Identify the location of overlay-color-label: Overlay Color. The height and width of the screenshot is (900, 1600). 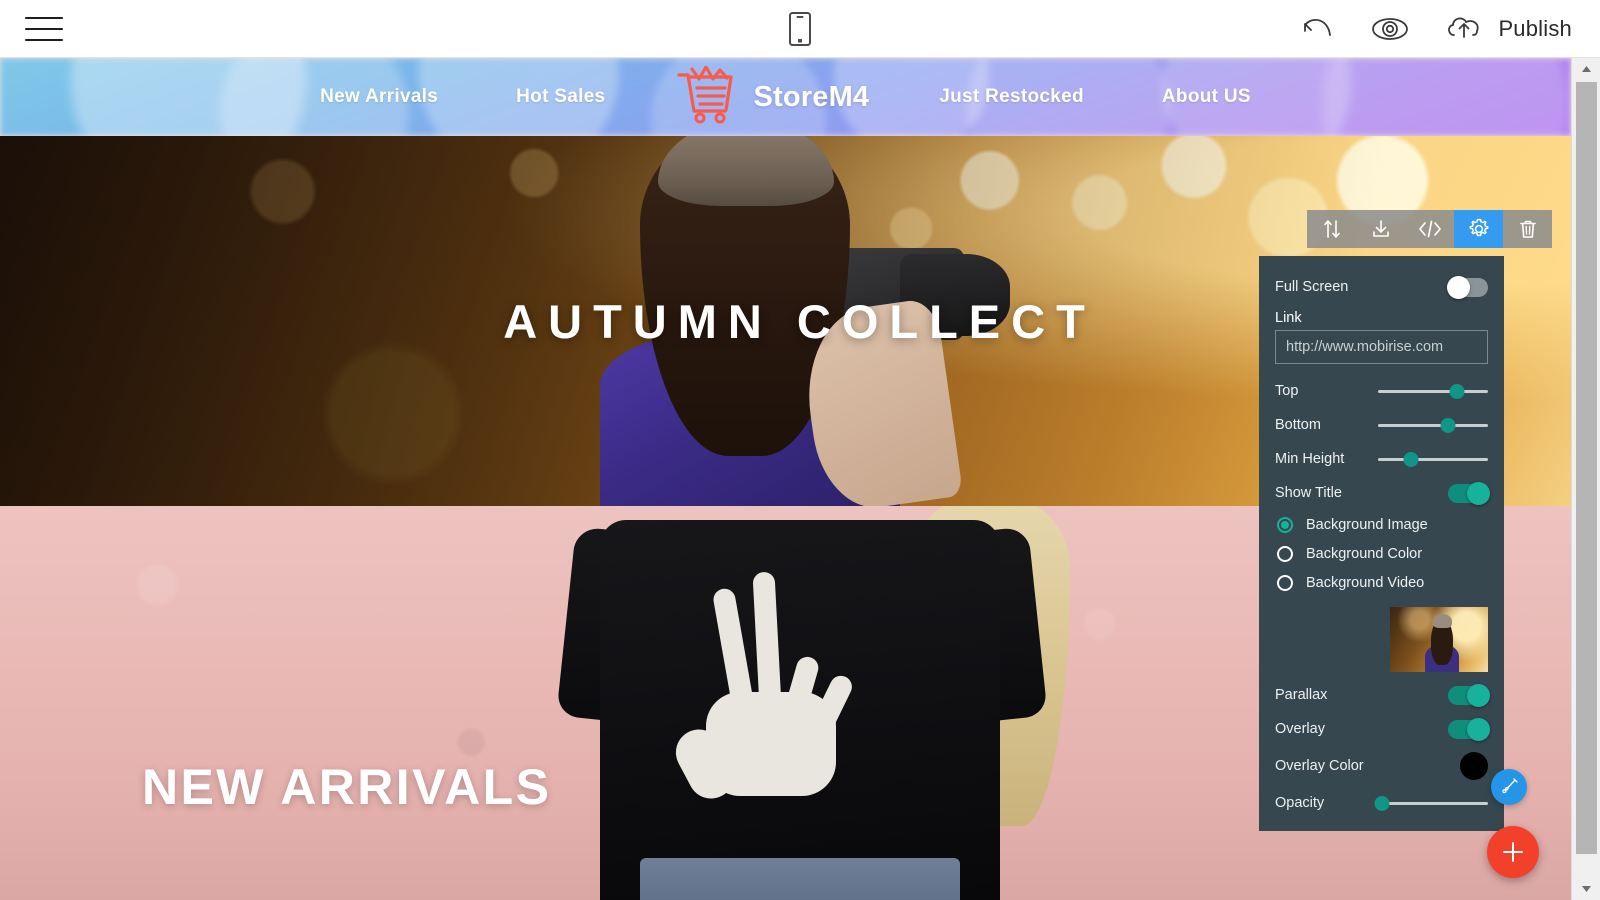
(1319, 766).